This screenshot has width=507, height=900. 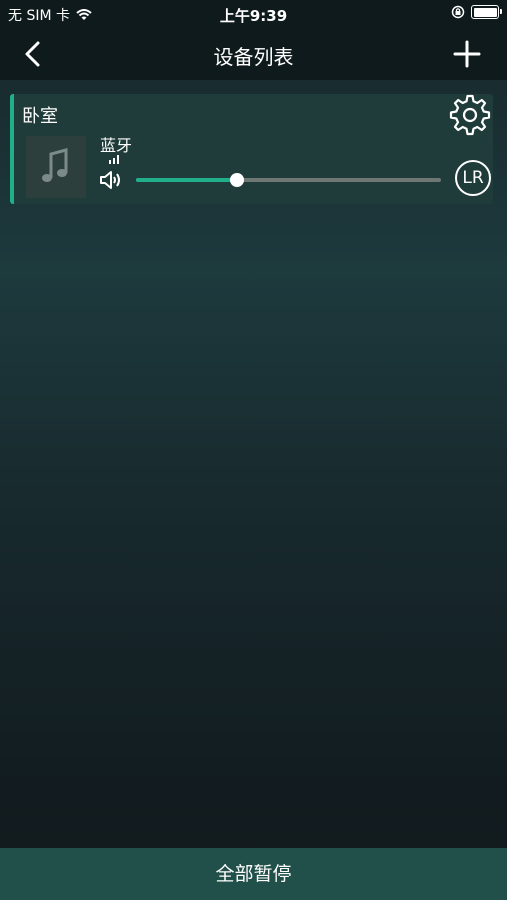 What do you see at coordinates (486, 12) in the screenshot?
I see `battery-icon` at bounding box center [486, 12].